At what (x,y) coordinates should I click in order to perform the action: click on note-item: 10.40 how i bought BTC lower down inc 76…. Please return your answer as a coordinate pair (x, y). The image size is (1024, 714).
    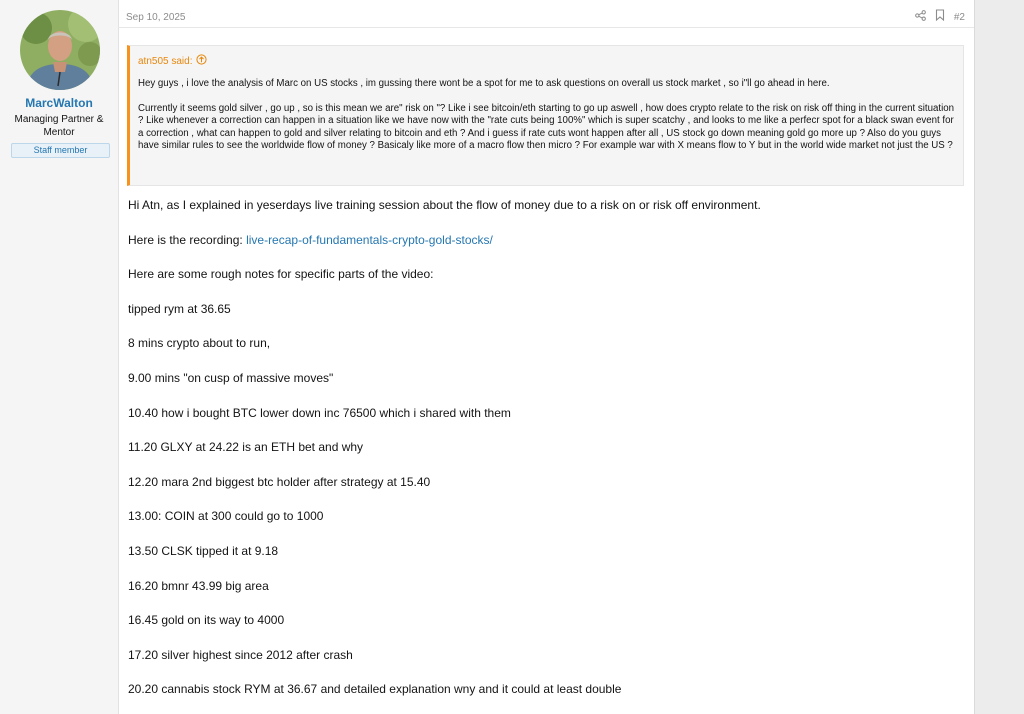
    Looking at the image, I should click on (319, 412).